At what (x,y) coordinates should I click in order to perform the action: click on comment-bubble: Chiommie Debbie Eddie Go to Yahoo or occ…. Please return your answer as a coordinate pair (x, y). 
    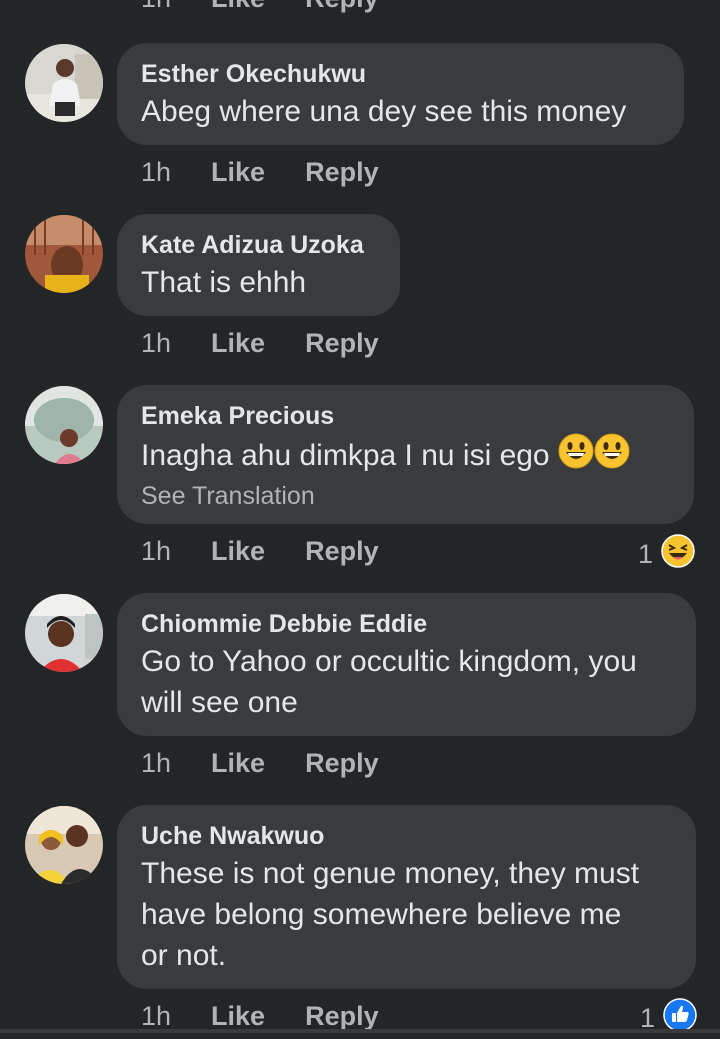
    Looking at the image, I should click on (406, 664).